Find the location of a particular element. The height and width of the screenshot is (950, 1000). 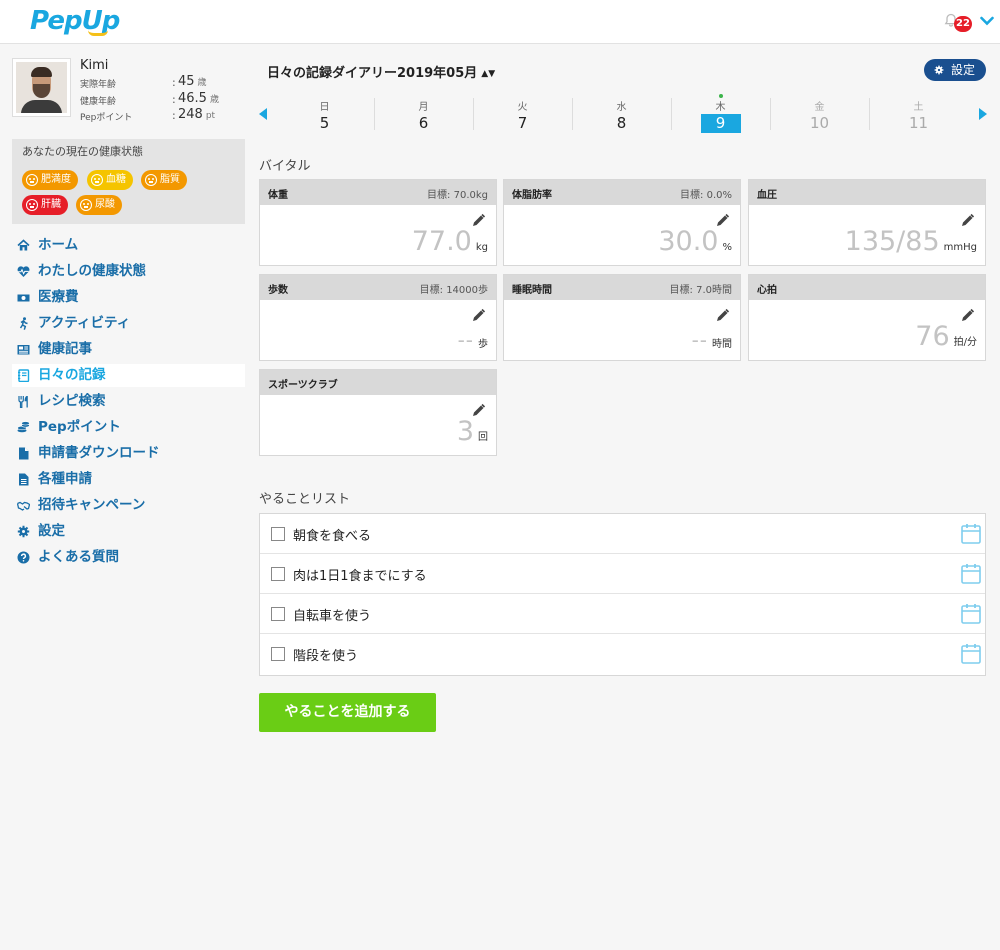

vital-card-steps: 歩数 目標: 14000歩 -- 歩 is located at coordinates (378, 317).